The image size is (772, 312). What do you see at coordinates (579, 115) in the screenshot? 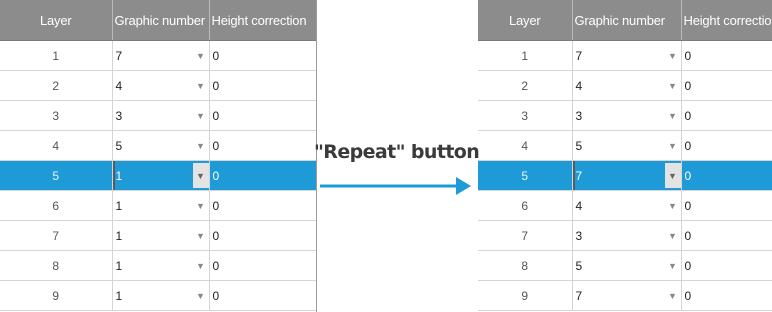
I see `graphic-number-value: 3` at bounding box center [579, 115].